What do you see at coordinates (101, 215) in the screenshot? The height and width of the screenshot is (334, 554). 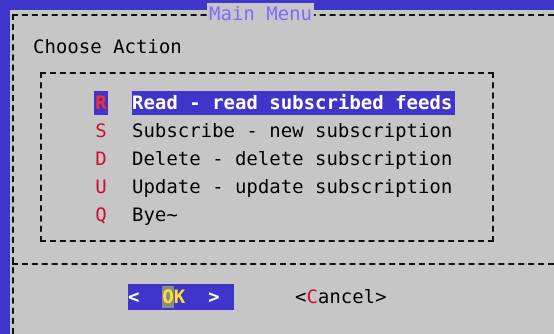 I see `menu-item-tag: Q` at bounding box center [101, 215].